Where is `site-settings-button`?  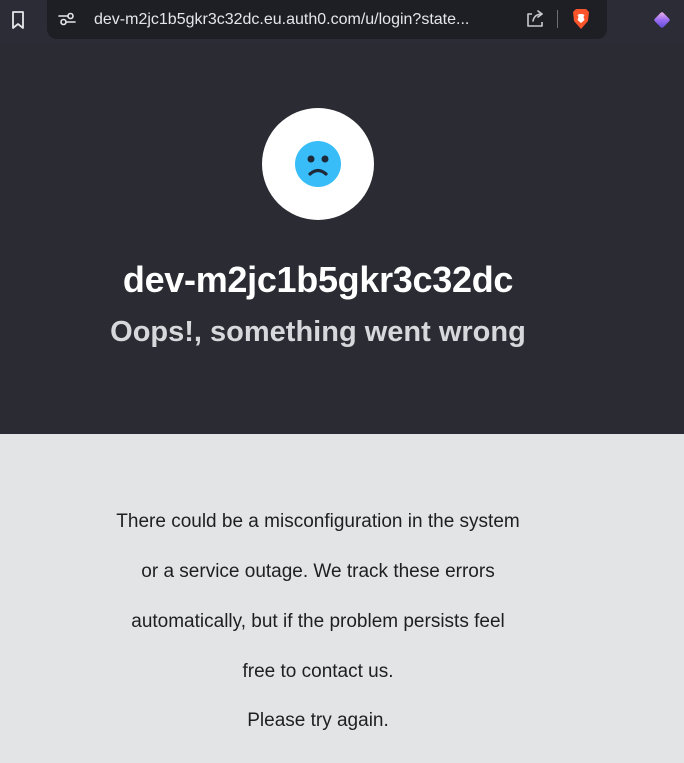
site-settings-button is located at coordinates (67, 19).